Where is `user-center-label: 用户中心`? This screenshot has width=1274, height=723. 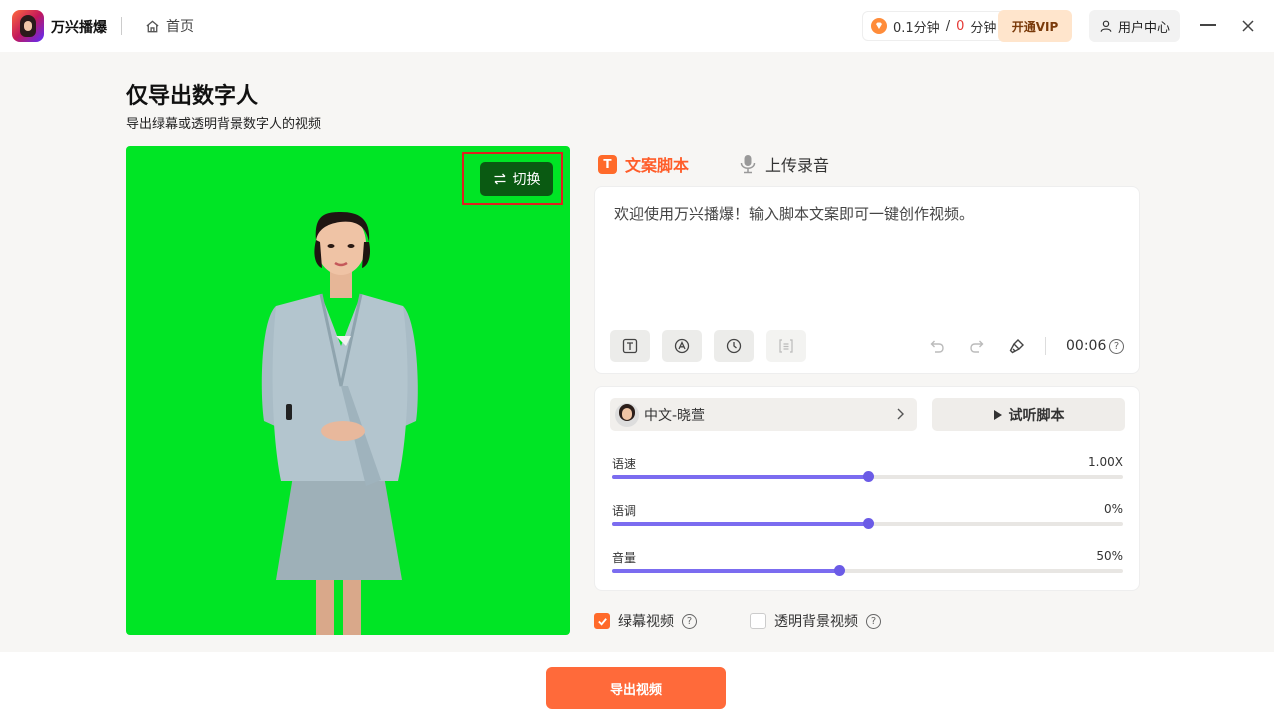
user-center-label: 用户中心 is located at coordinates (1143, 28).